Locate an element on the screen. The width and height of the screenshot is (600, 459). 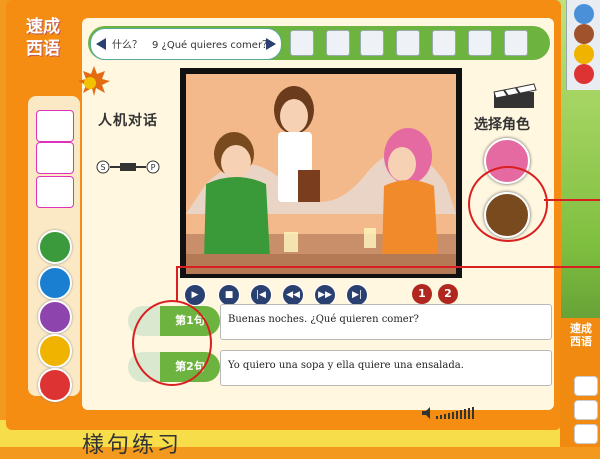
clapperboard-icon is located at coordinates (515, 95).